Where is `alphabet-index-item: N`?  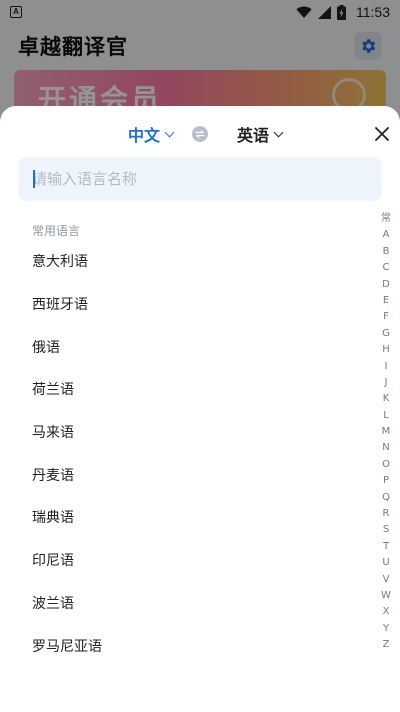 alphabet-index-item: N is located at coordinates (386, 448).